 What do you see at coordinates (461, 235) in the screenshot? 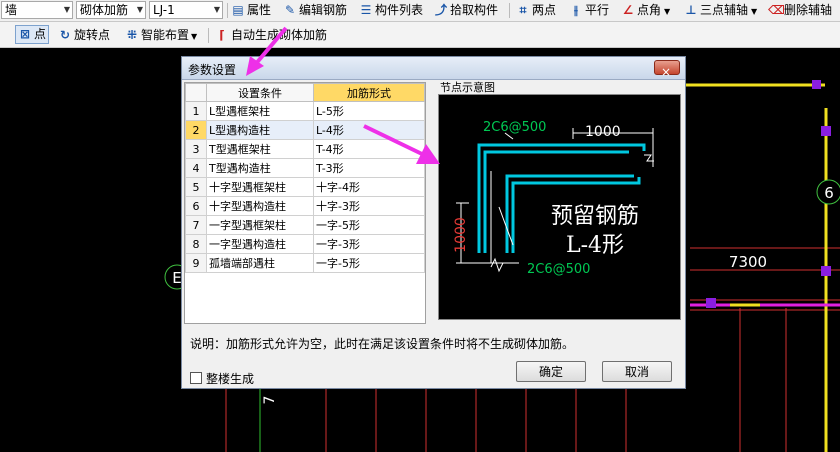
I see `dimension-vertical: 1000` at bounding box center [461, 235].